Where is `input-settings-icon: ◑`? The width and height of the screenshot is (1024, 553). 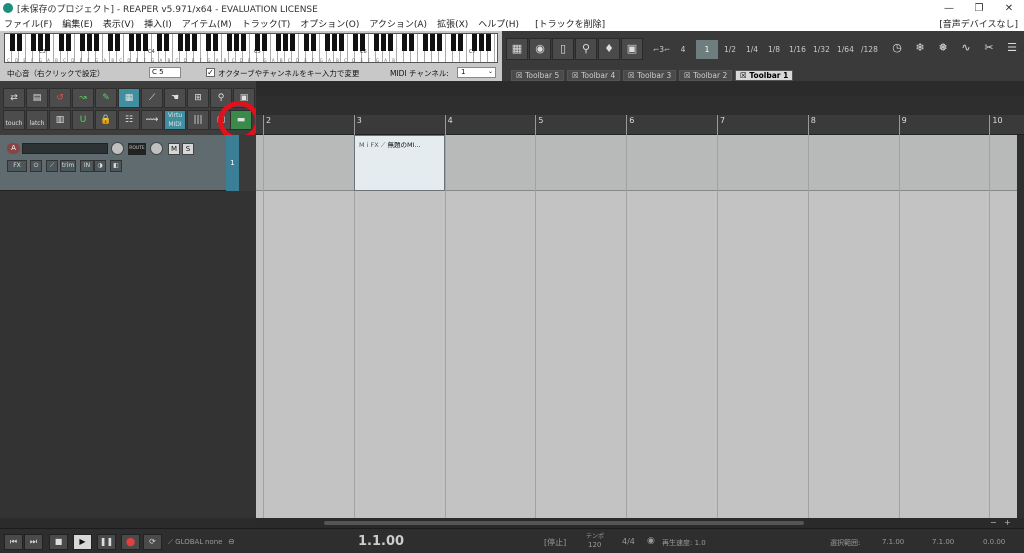
input-settings-icon: ◑ is located at coordinates (100, 166).